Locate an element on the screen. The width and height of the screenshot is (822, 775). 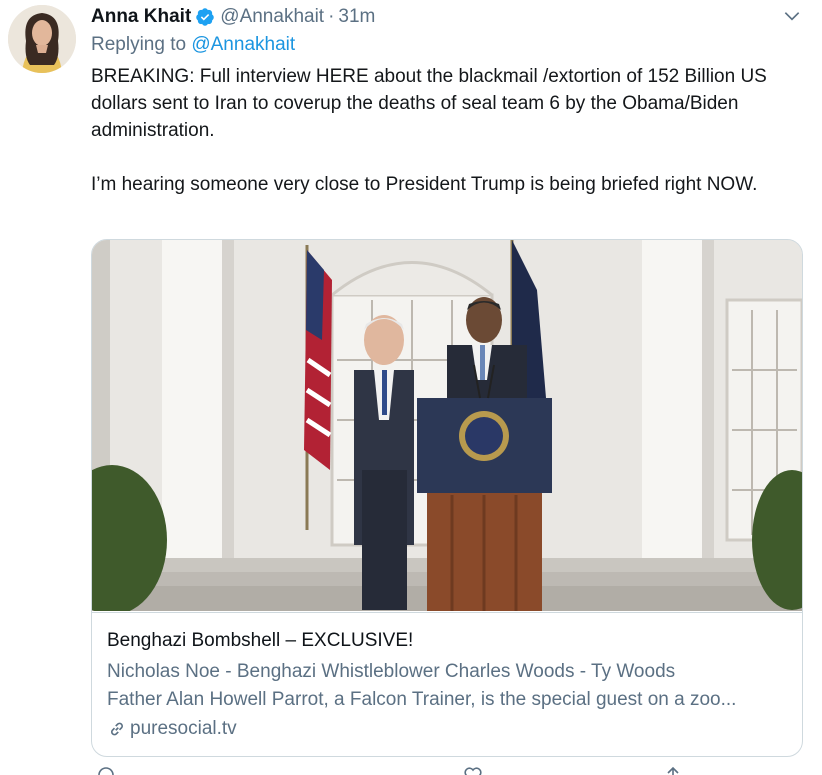
replying-to: Replying to @Annakhait is located at coordinates (193, 45).